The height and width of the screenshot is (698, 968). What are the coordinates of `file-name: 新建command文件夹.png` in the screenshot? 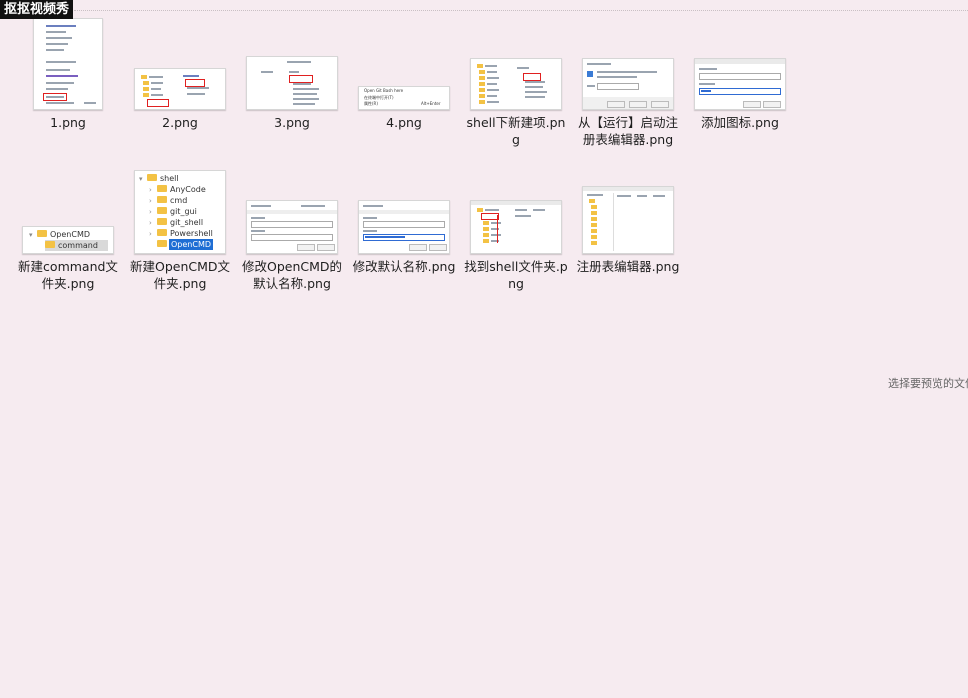 It's located at (68, 275).